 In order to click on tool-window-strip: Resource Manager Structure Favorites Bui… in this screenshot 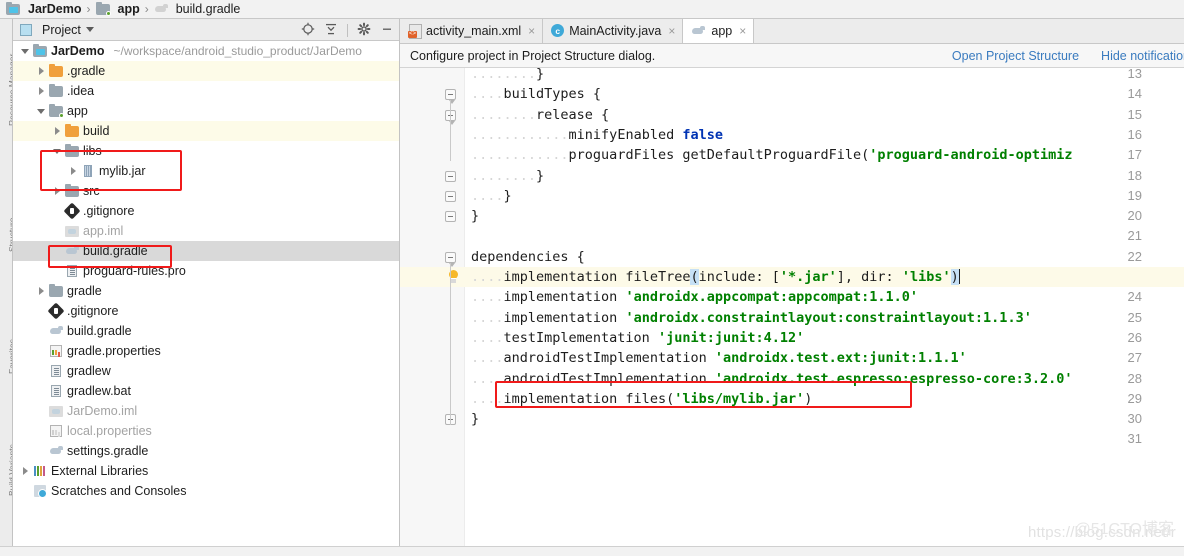, I will do `click(6, 287)`.